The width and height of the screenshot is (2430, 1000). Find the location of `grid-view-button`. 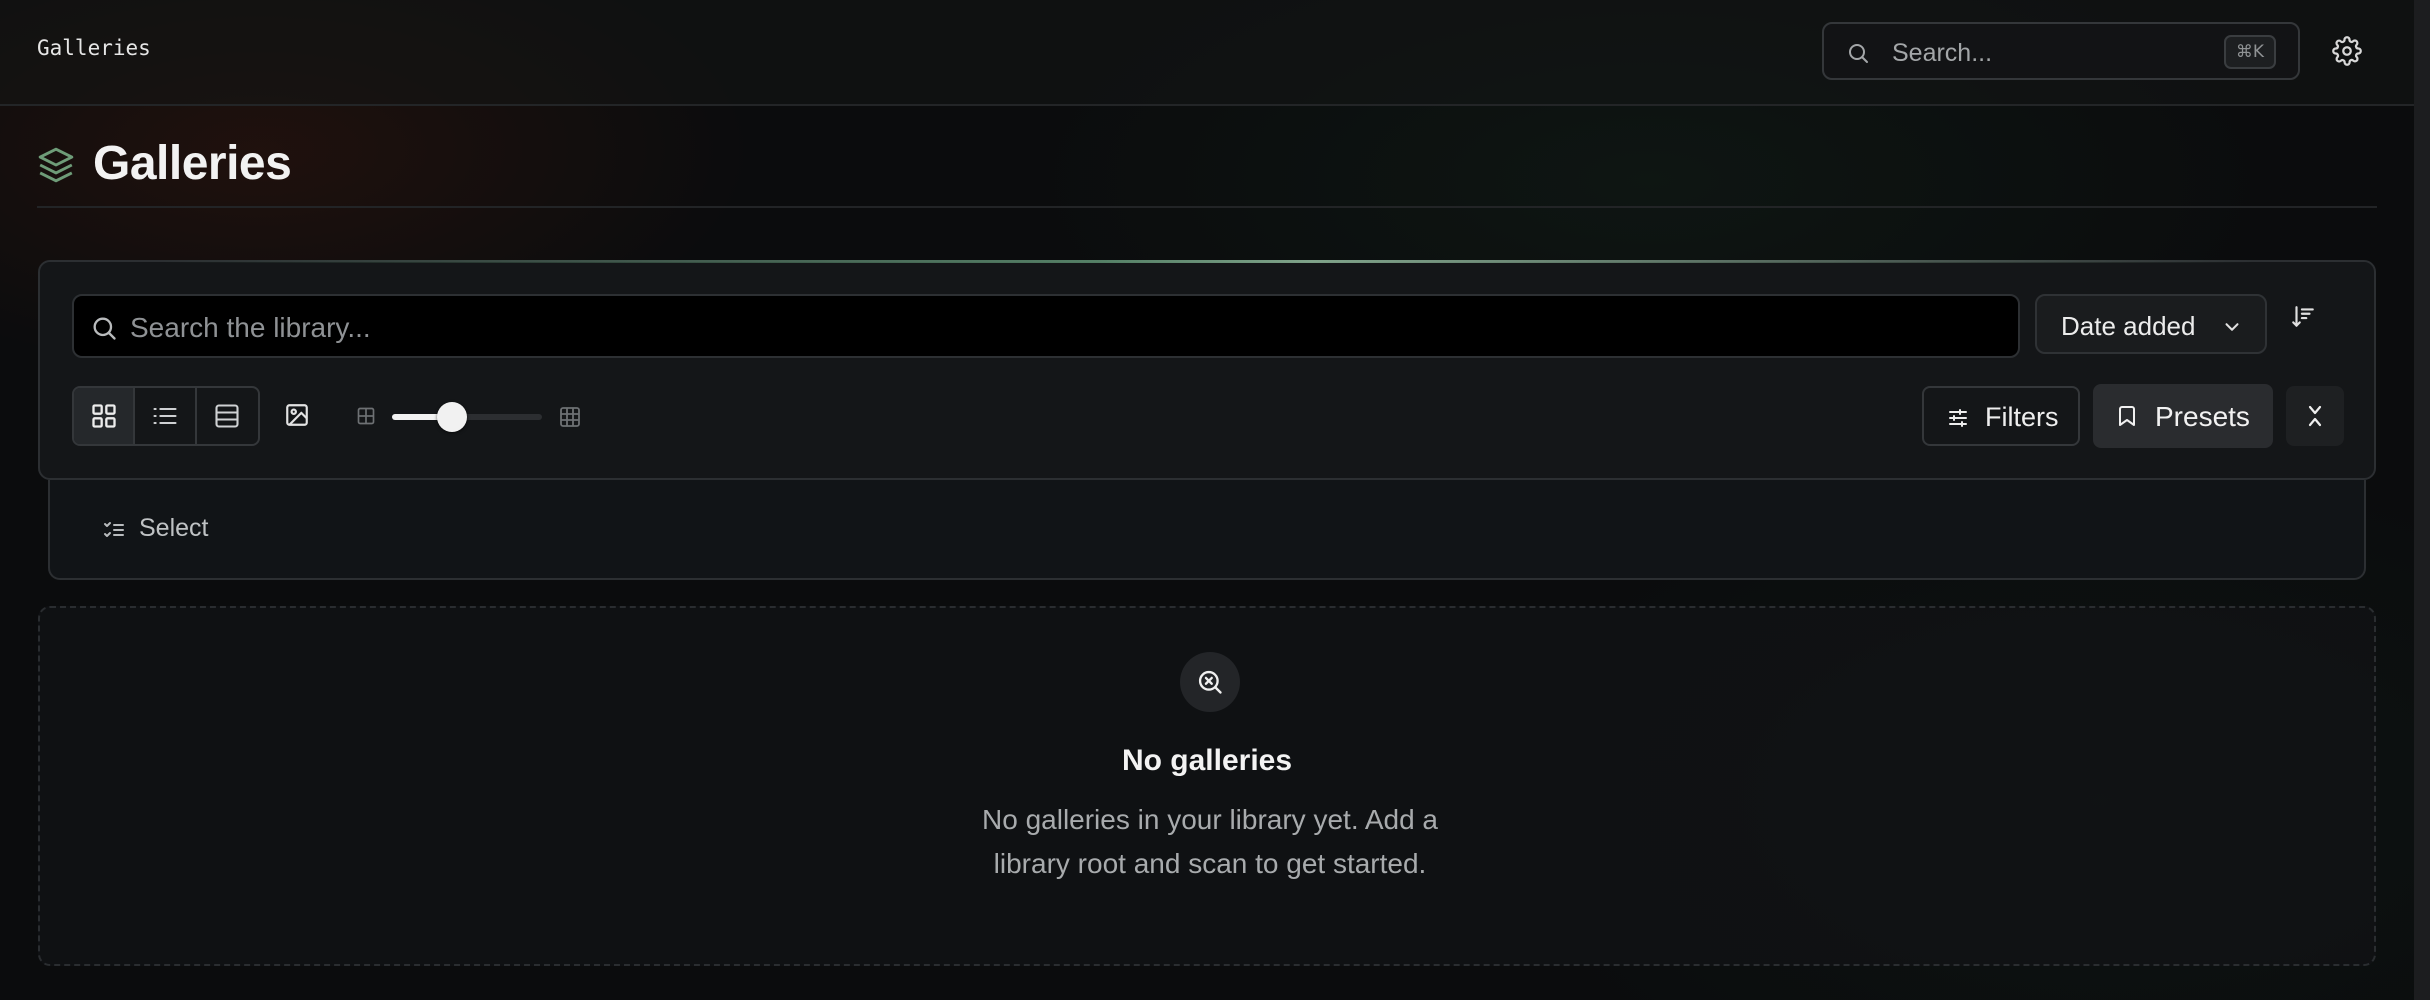

grid-view-button is located at coordinates (105, 416).